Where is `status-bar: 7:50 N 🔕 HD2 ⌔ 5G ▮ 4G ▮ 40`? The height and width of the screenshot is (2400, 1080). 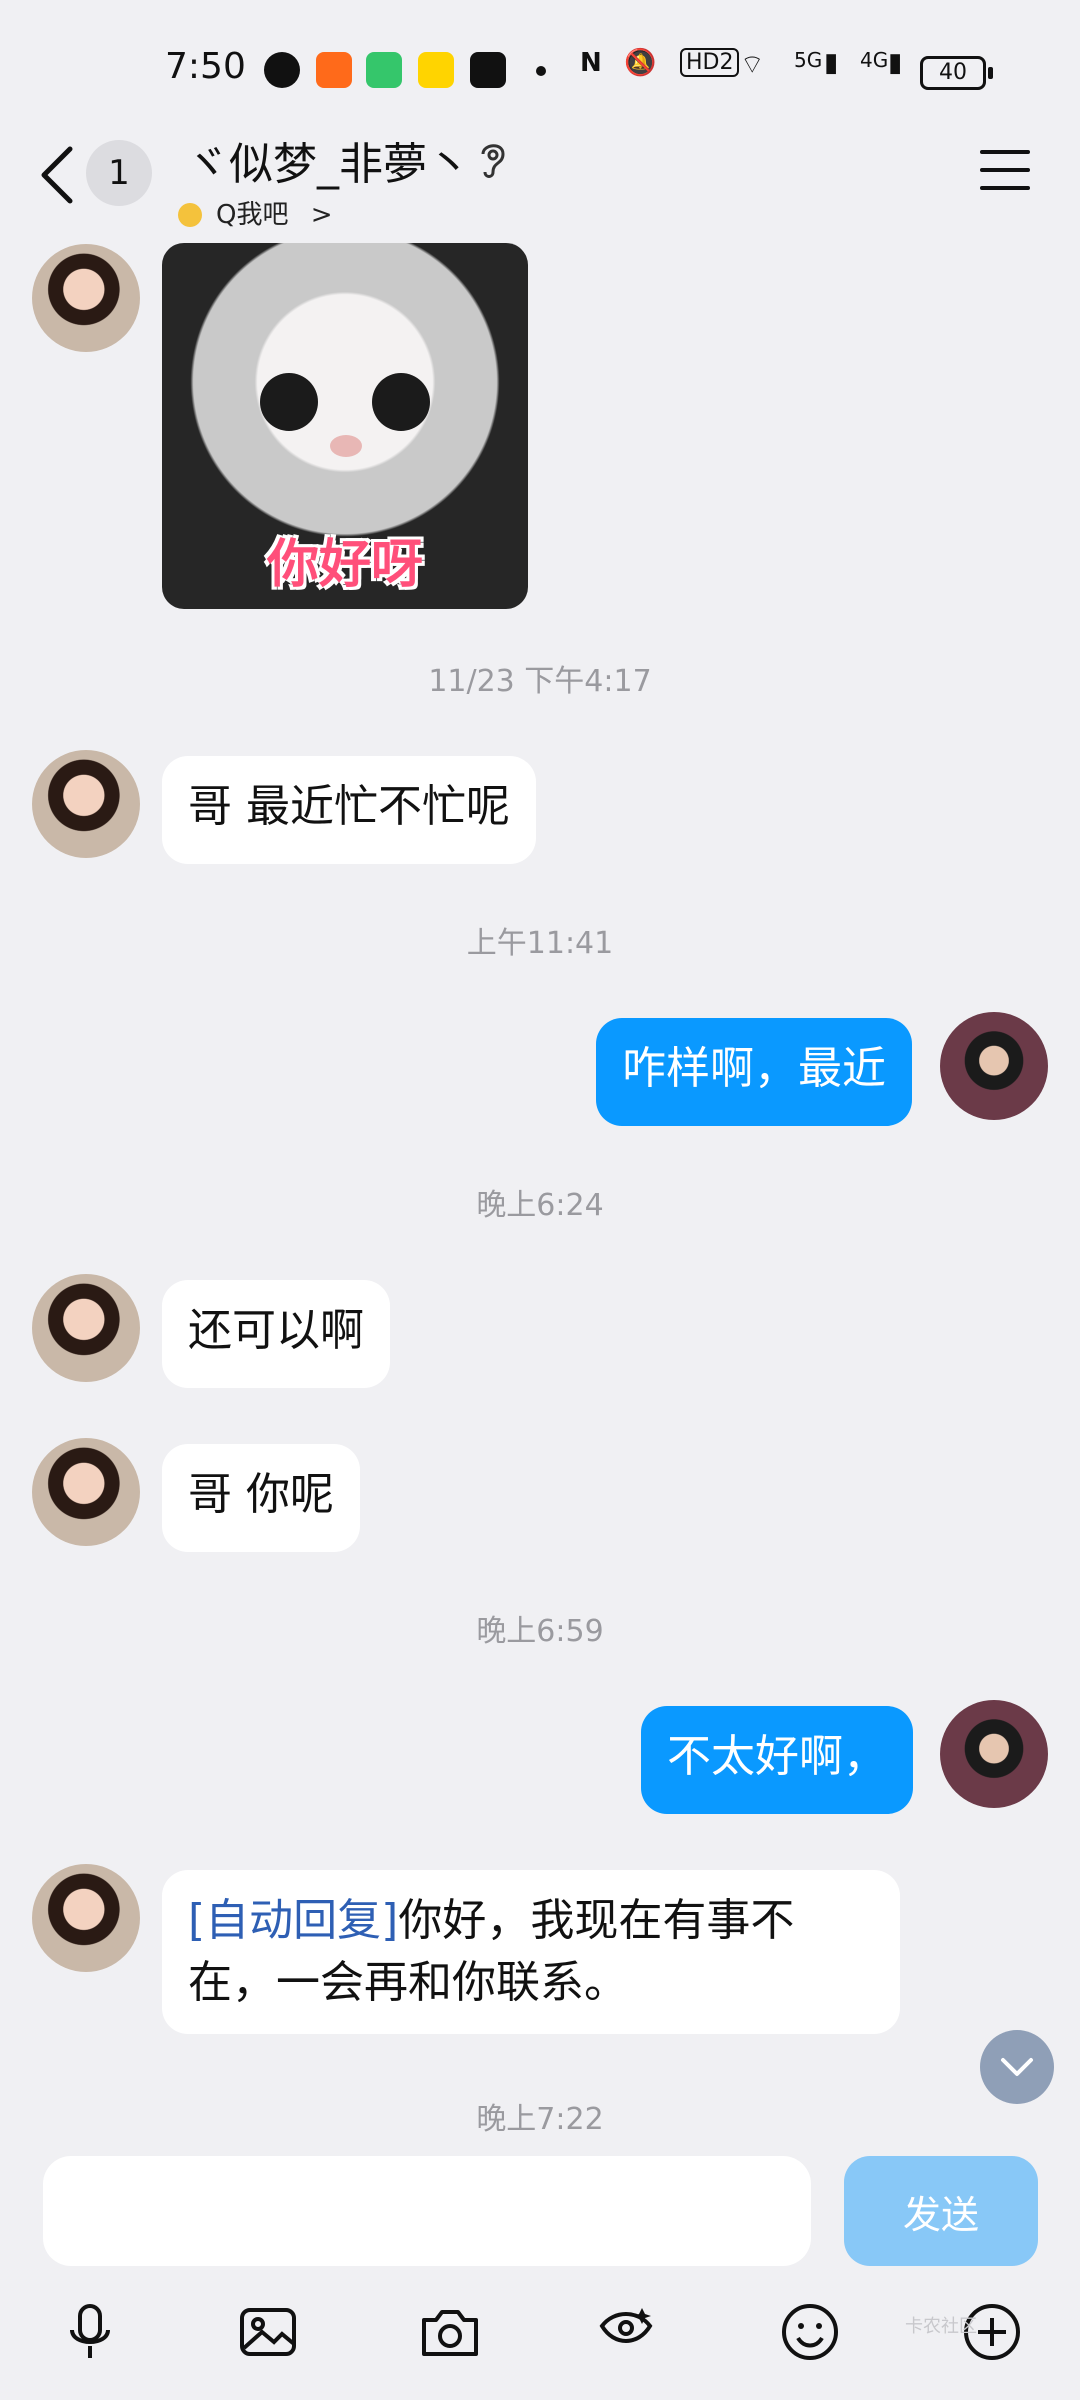
status-bar: 7:50 N 🔕 HD2 ⌔ 5G ▮ 4G ▮ 40 is located at coordinates (540, 70).